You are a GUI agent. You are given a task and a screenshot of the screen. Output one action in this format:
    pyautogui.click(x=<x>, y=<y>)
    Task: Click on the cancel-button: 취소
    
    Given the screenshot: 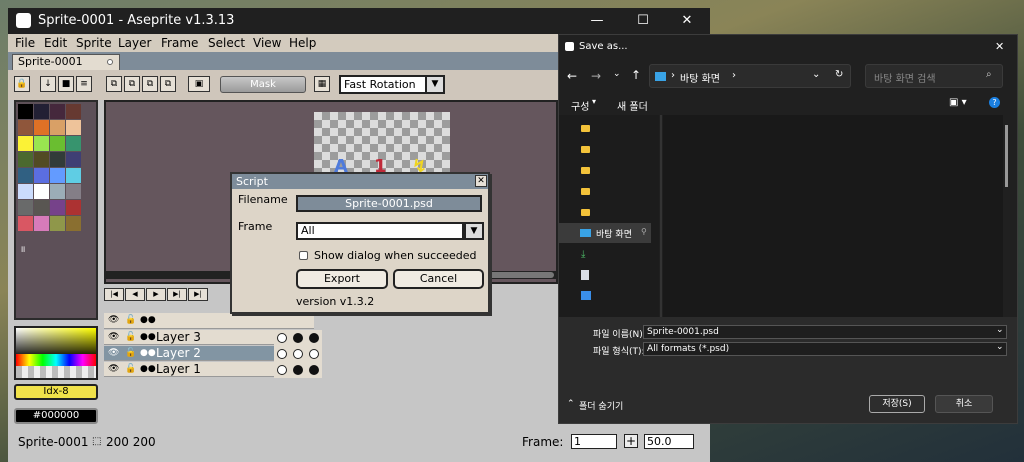 What is the action you would take?
    pyautogui.click(x=964, y=404)
    